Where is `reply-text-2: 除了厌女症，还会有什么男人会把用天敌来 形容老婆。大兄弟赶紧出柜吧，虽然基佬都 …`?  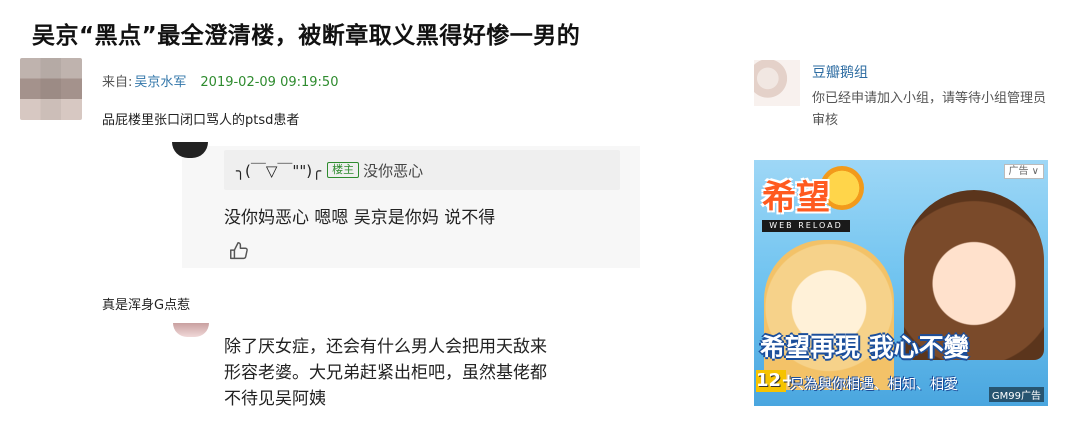 reply-text-2: 除了厌女症，还会有什么男人会把用天敌来 形容老婆。大兄弟赶紧出柜吧，虽然基佬都 … is located at coordinates (419, 373).